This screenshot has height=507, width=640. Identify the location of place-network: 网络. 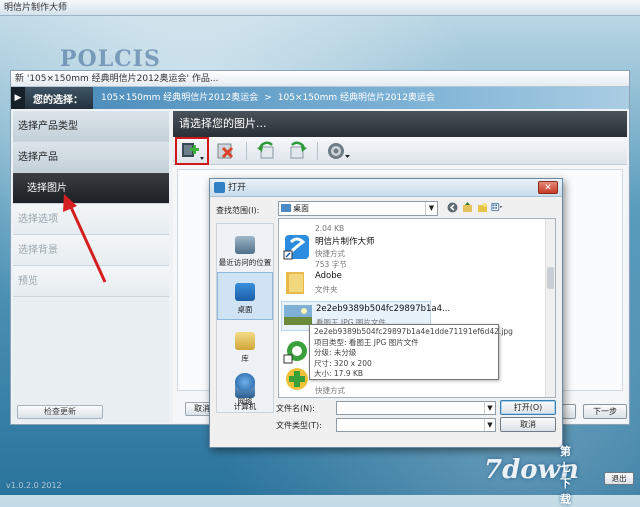
(245, 390).